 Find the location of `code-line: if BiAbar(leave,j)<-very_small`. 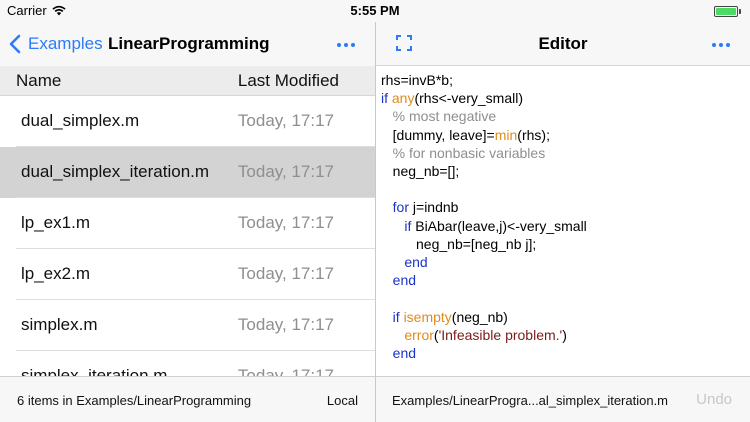

code-line: if BiAbar(leave,j)<-very_small is located at coordinates (484, 226).